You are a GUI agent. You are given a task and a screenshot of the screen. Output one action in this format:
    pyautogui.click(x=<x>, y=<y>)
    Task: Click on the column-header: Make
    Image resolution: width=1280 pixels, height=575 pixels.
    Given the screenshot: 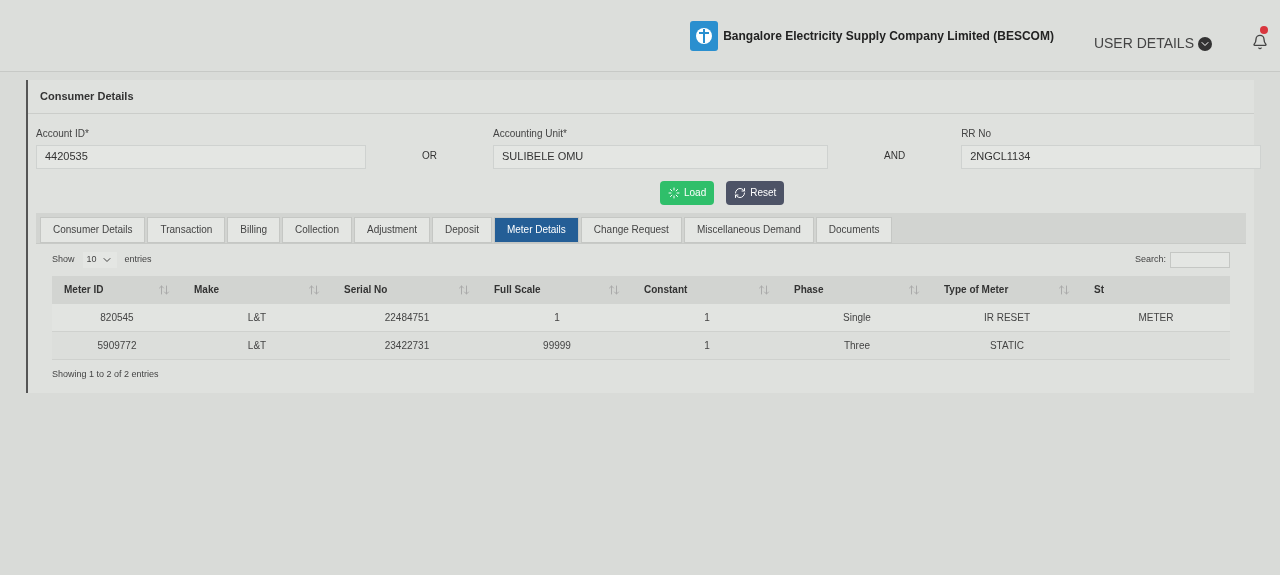 What is the action you would take?
    pyautogui.click(x=257, y=289)
    